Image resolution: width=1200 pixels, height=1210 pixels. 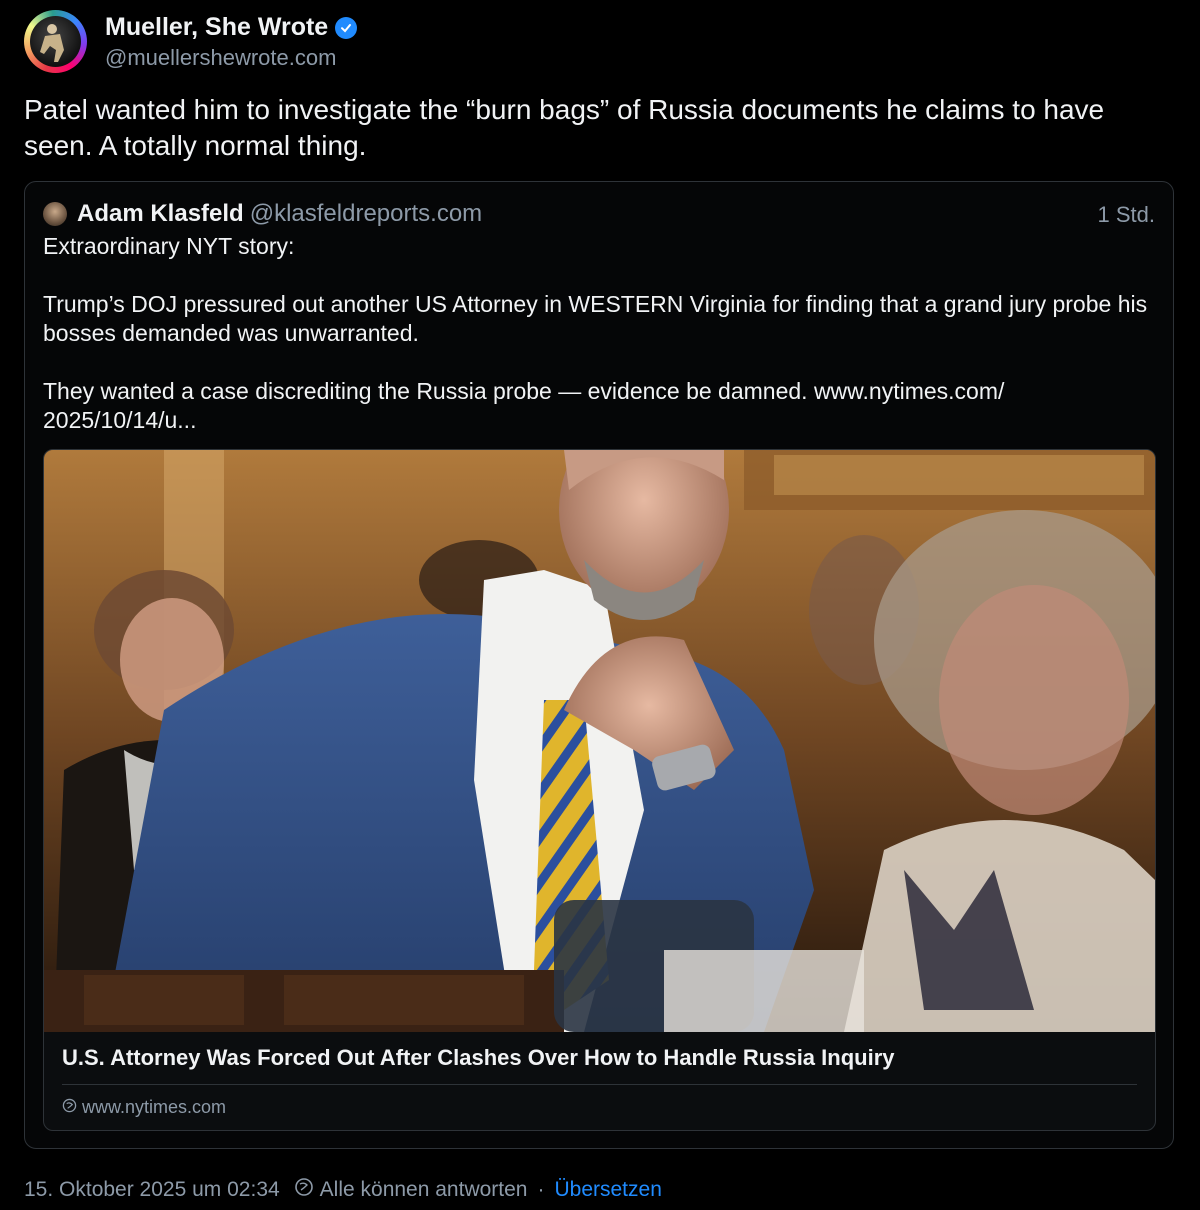 What do you see at coordinates (169, 246) in the screenshot?
I see `quoted-text-line: Extraordinary NYT story:` at bounding box center [169, 246].